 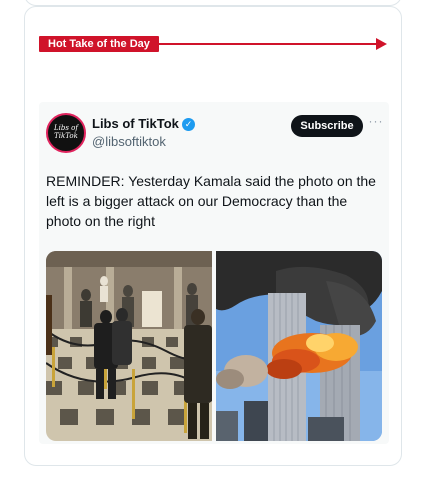 I want to click on world-trade-center-attack-photo, so click(x=299, y=346).